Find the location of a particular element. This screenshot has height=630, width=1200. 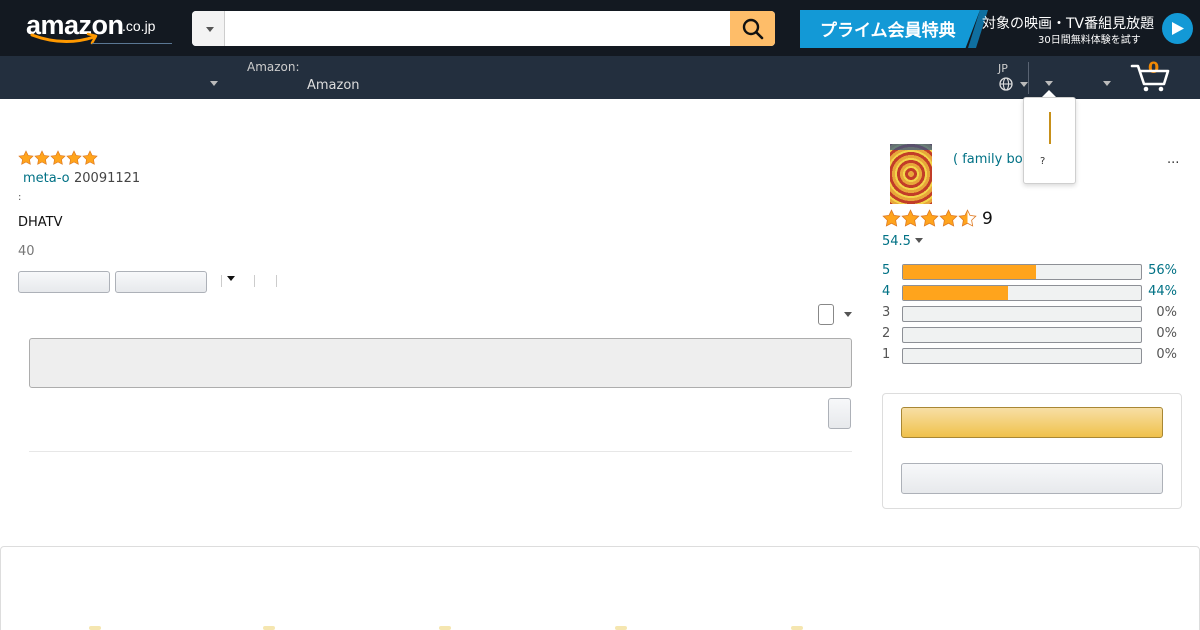

histogram-star-label: 1 is located at coordinates (886, 354).